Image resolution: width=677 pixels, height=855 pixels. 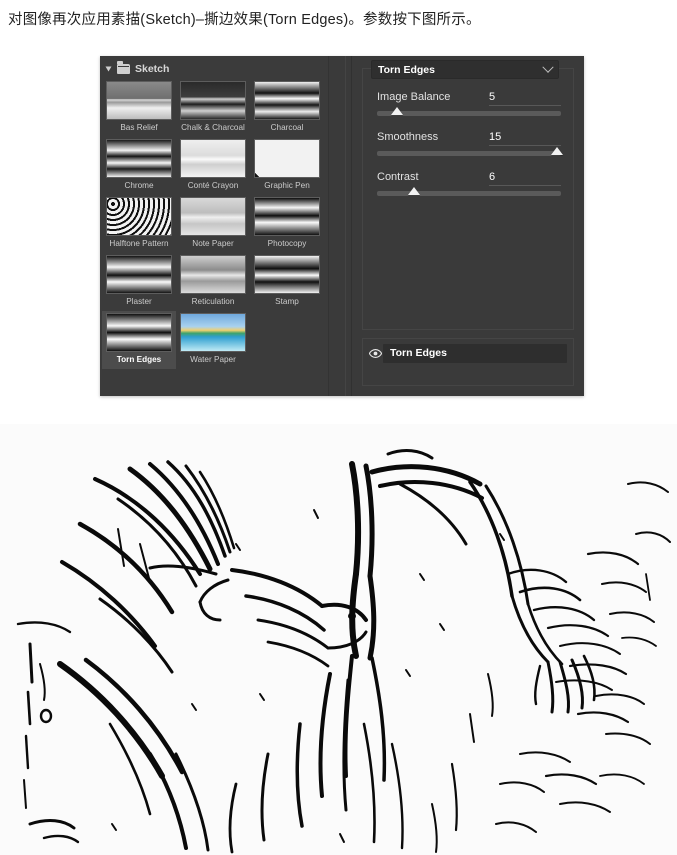 I want to click on parameter-list: Image Balance 5 Smoothness 15 Contrast 6, so click(x=468, y=132).